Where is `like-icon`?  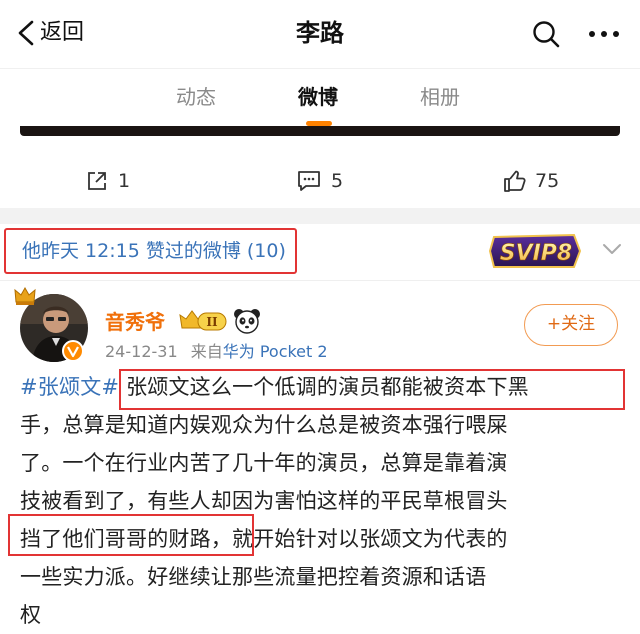 like-icon is located at coordinates (515, 181).